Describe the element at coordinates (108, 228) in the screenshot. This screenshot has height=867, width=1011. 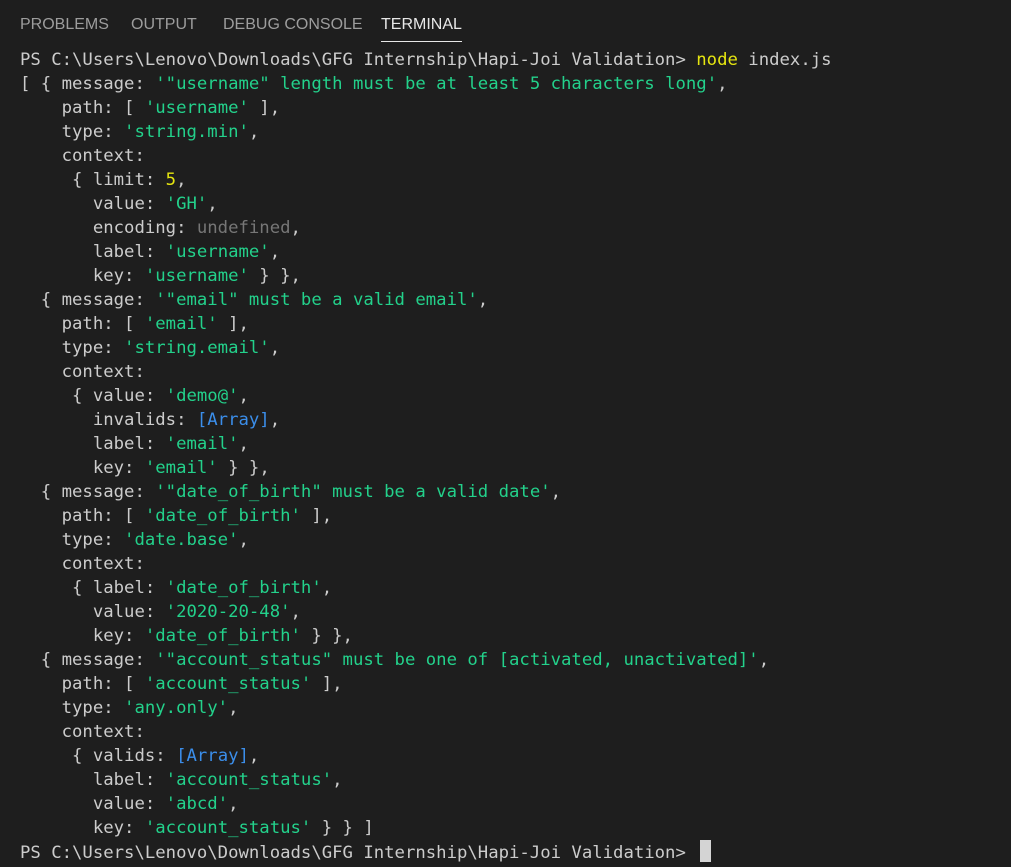
I see `plain-text: encoding:` at that location.